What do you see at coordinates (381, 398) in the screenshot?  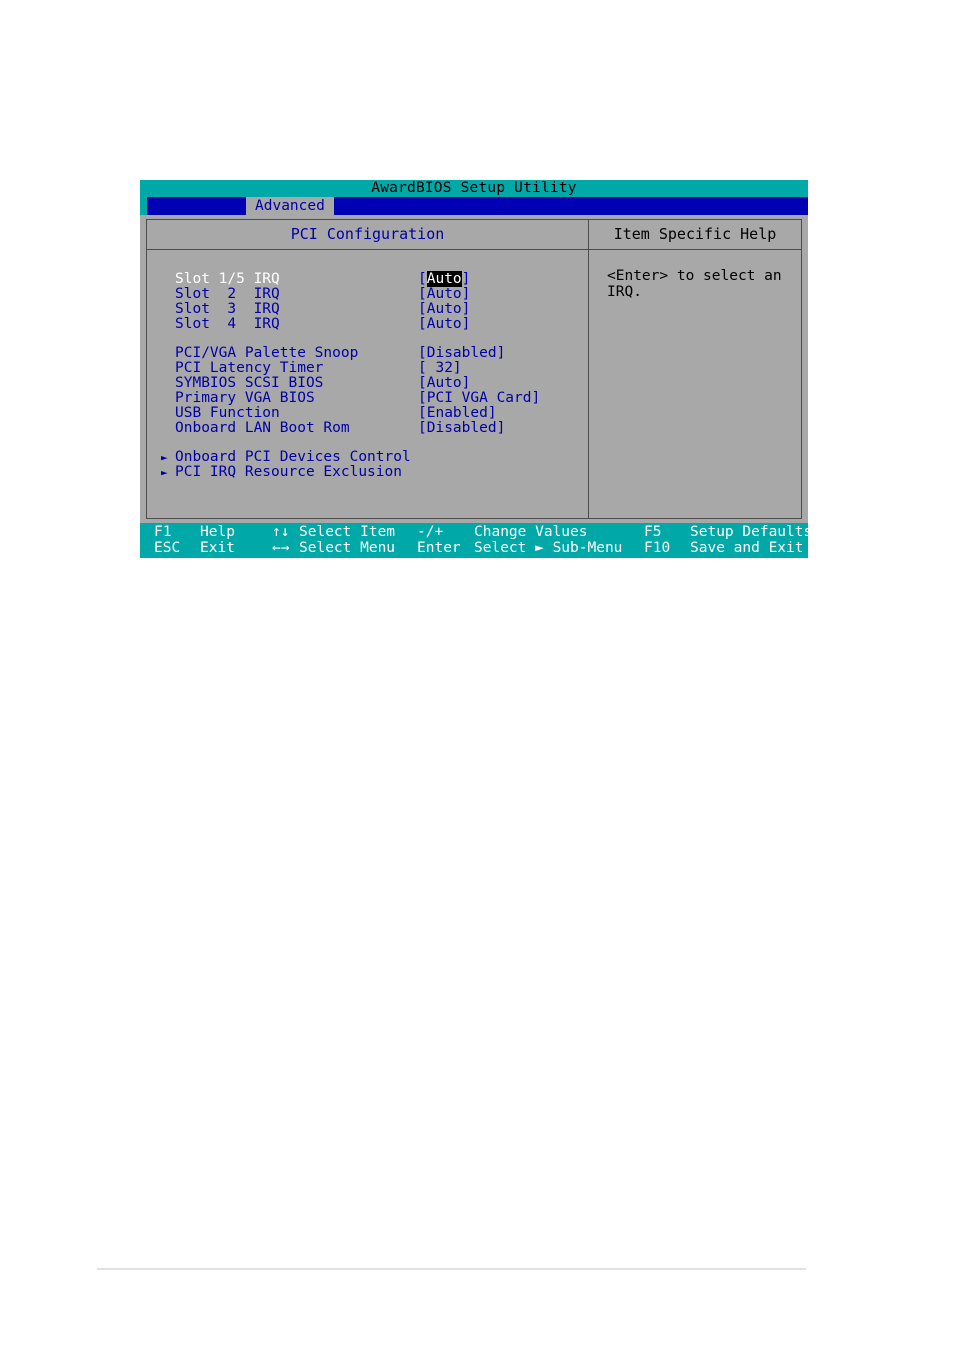 I see `setting-row-primary-vga-bios: Primary VGA BIOS [PCI VGA Card]` at bounding box center [381, 398].